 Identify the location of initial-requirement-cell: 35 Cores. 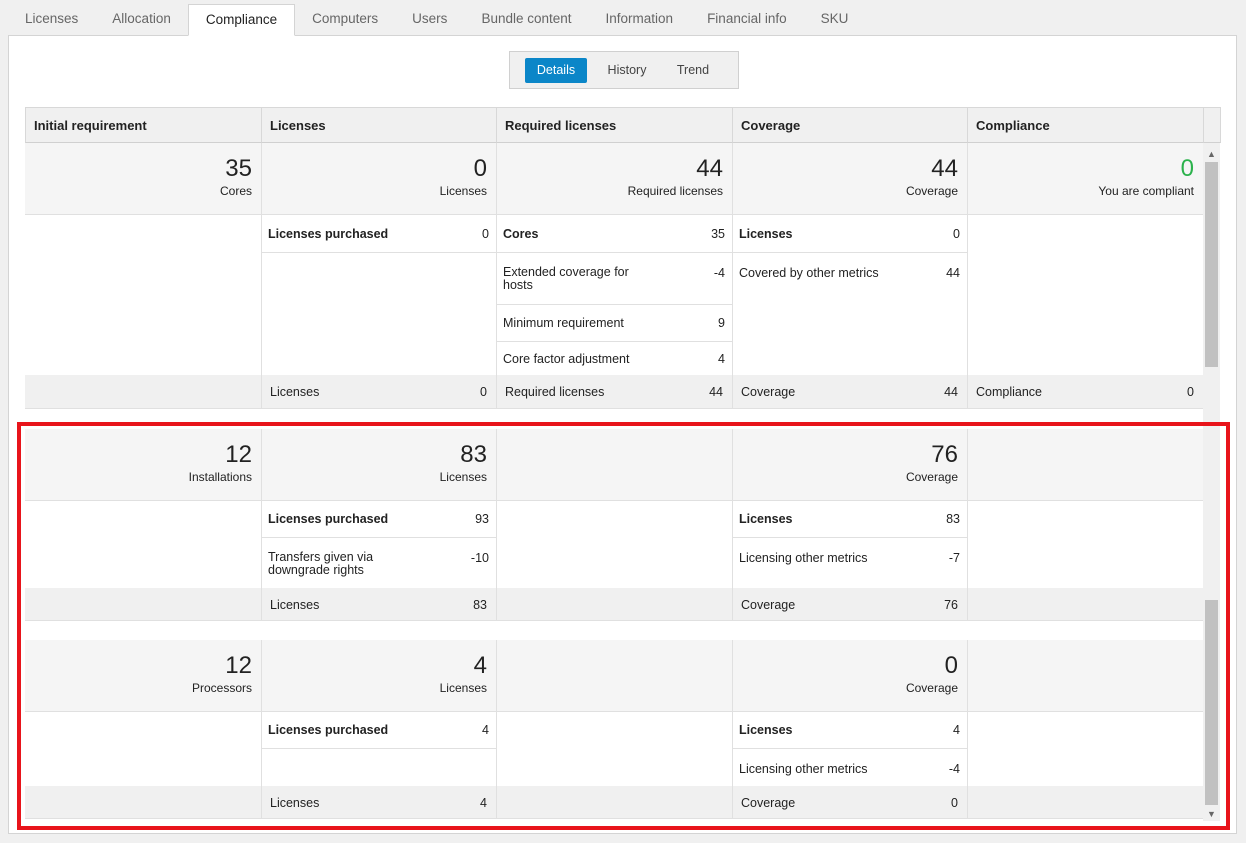
(143, 179).